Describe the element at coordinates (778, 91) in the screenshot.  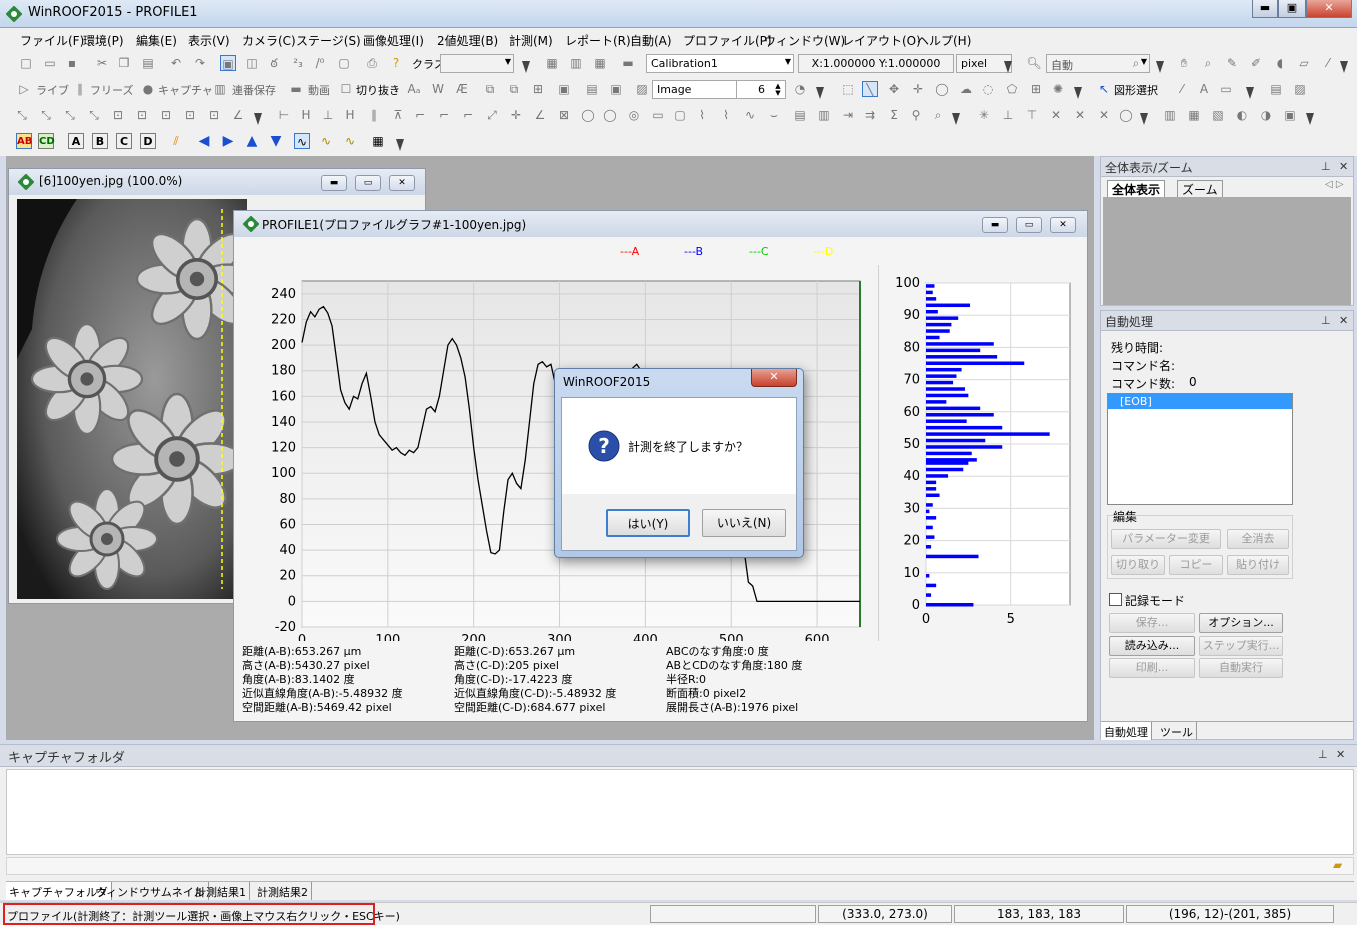
I see `spin-arrows-icon: ▲ ▼` at that location.